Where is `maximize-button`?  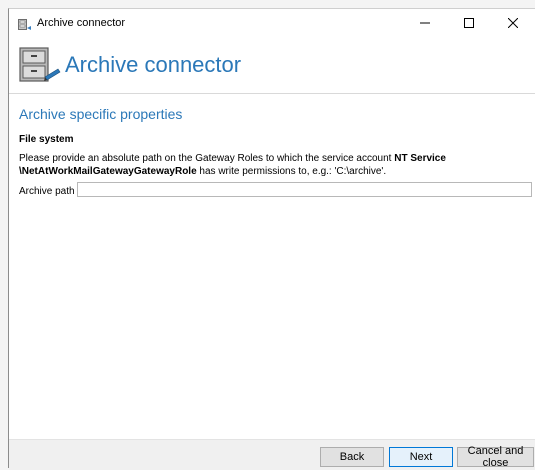
maximize-button is located at coordinates (469, 24).